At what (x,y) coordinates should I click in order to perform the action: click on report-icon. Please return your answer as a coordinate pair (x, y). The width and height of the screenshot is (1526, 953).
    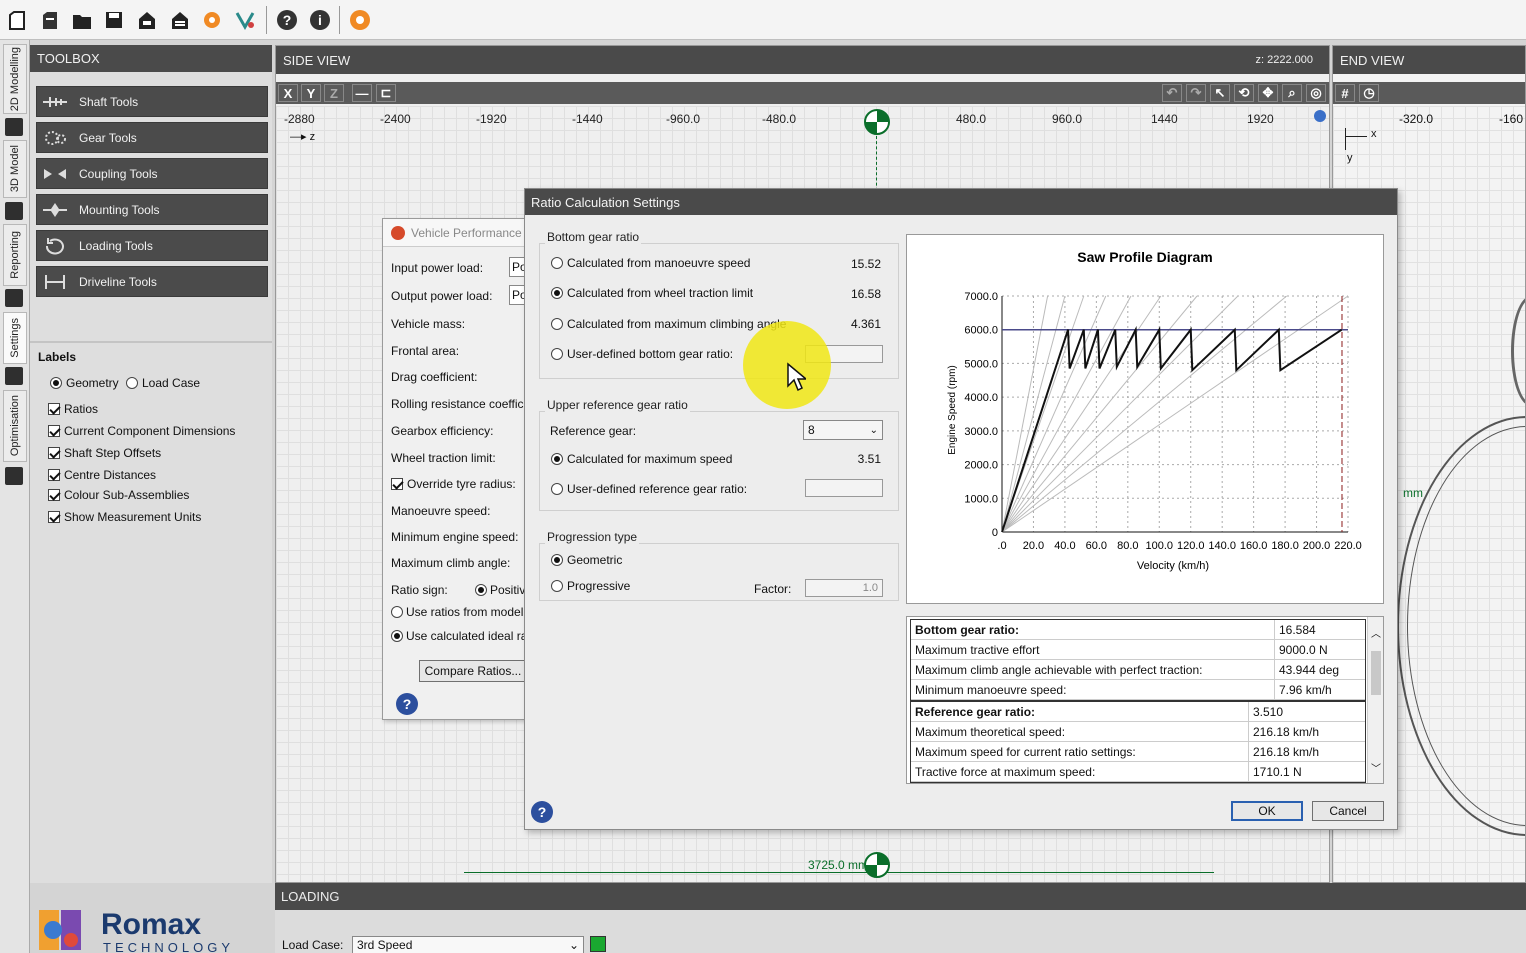
    Looking at the image, I should click on (14, 298).